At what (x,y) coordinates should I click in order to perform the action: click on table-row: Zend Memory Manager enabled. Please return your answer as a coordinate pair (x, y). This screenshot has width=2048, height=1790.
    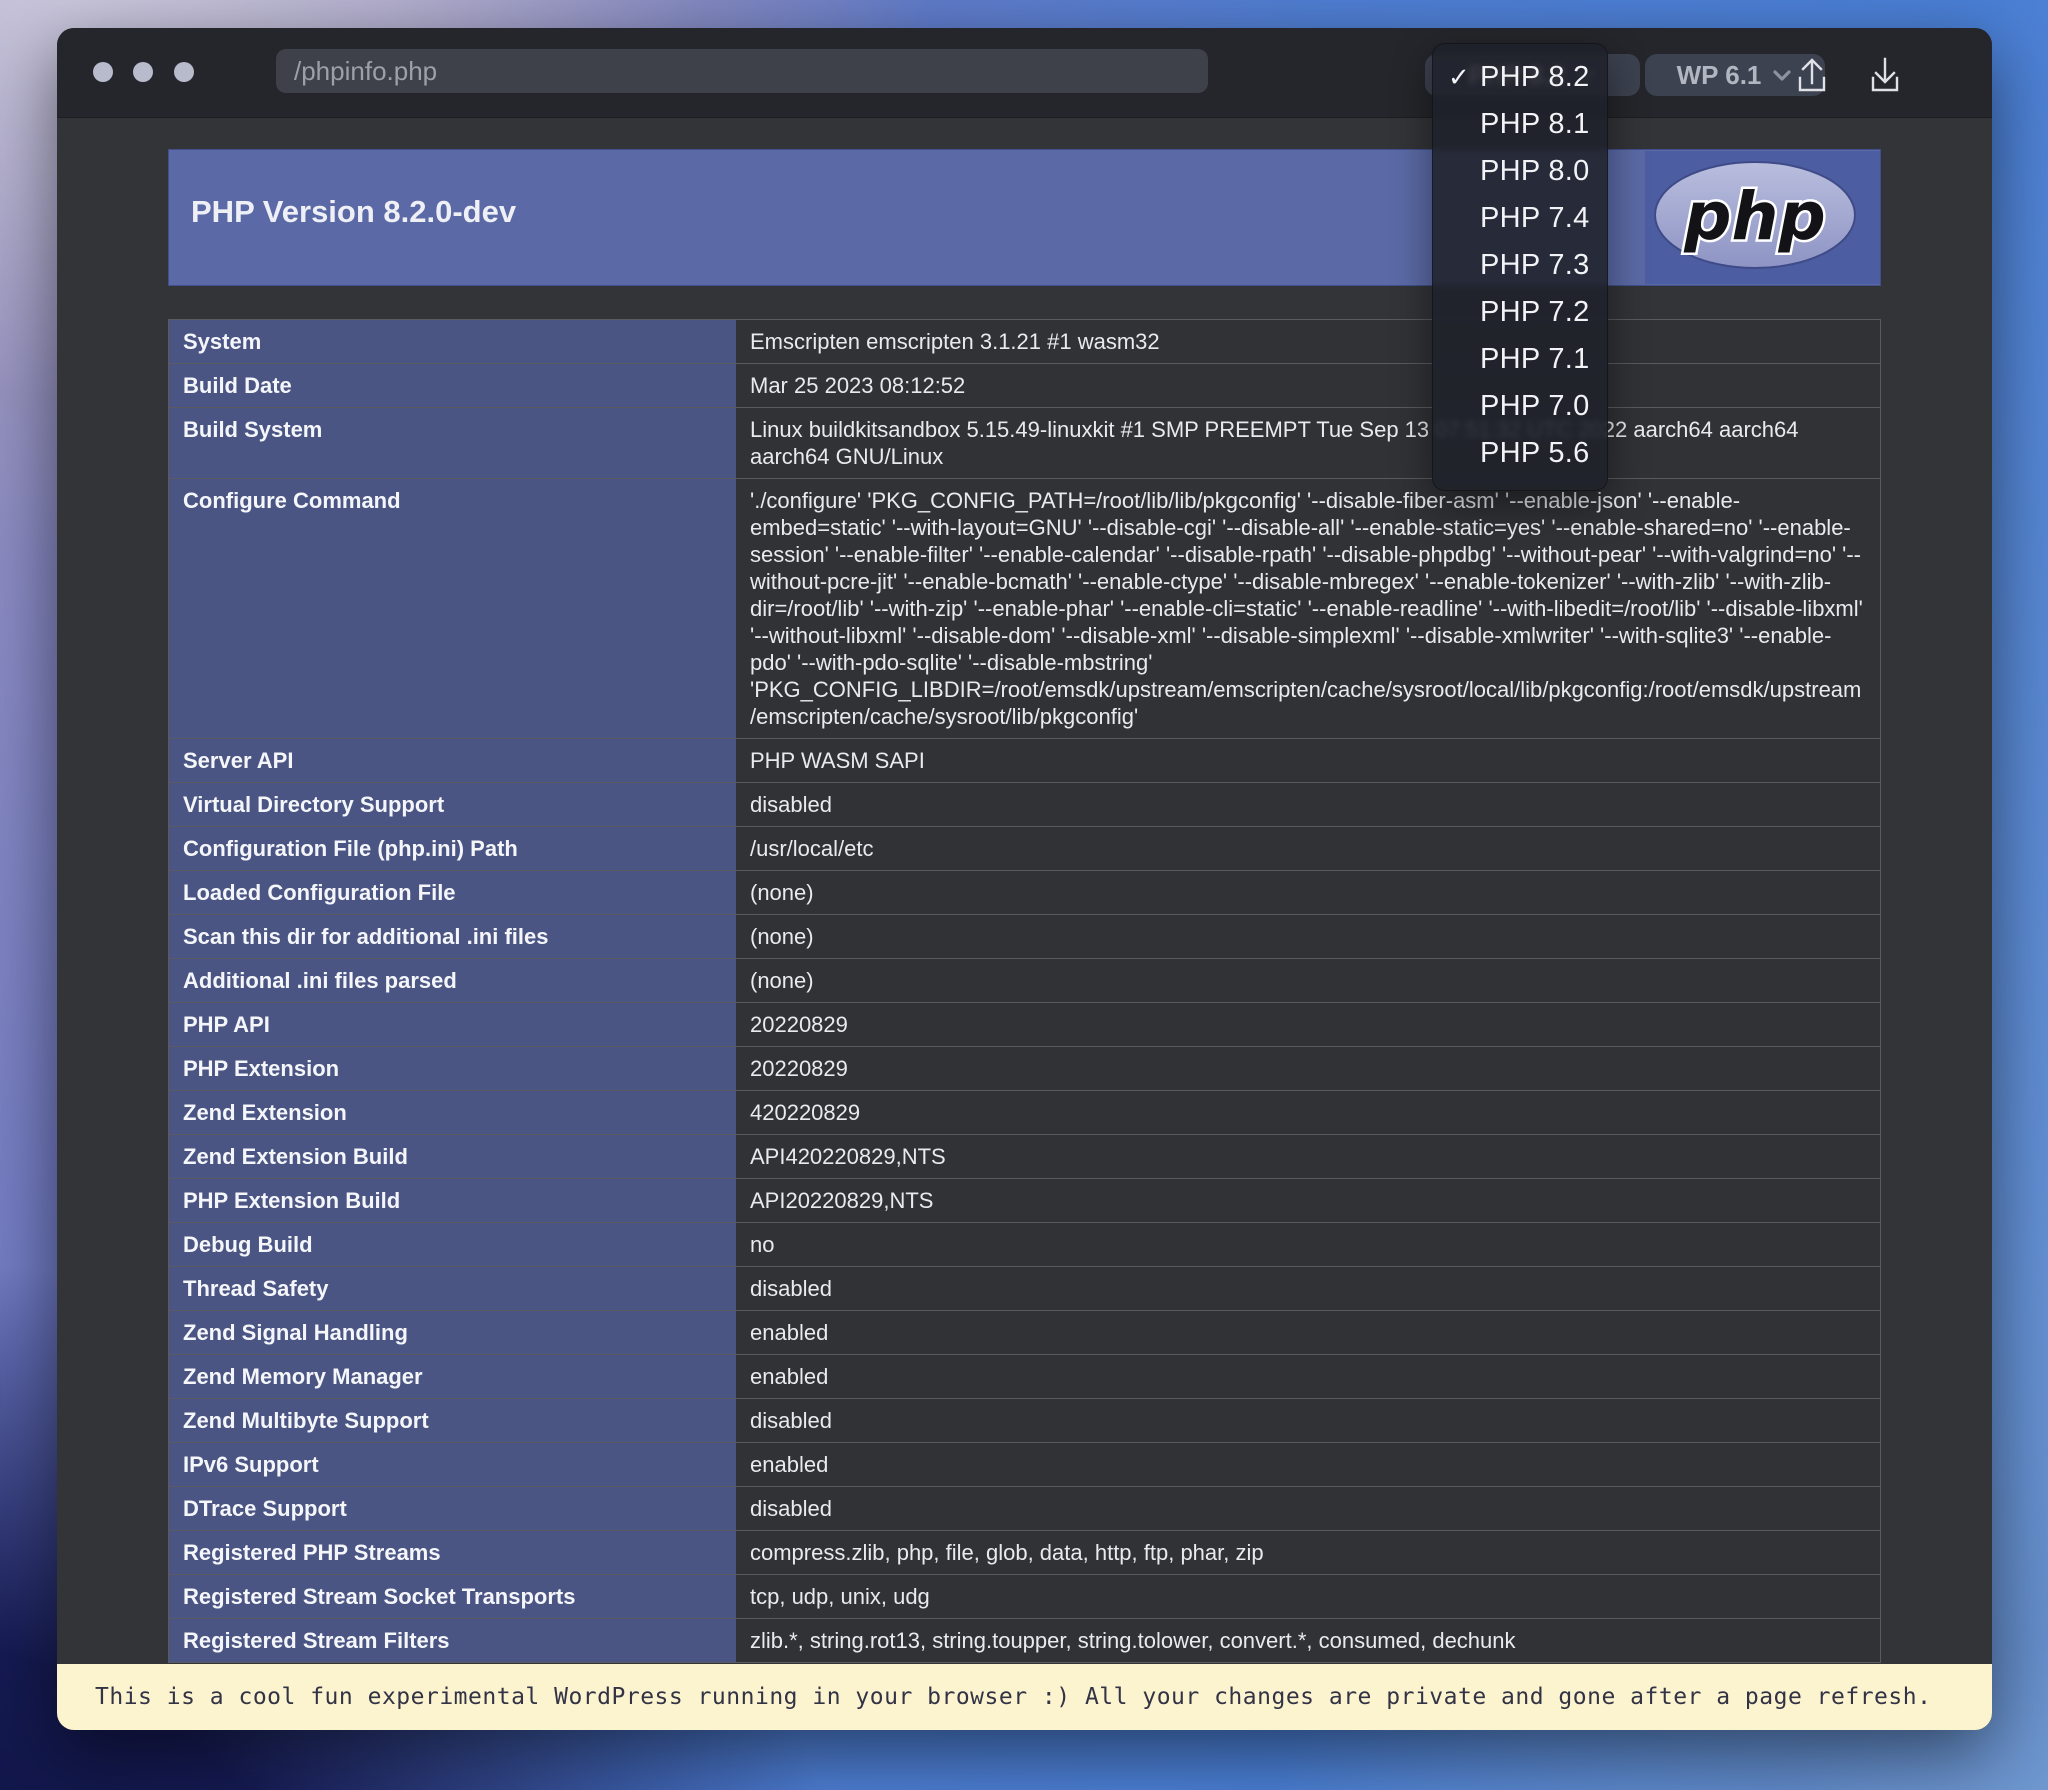
    Looking at the image, I should click on (1024, 1376).